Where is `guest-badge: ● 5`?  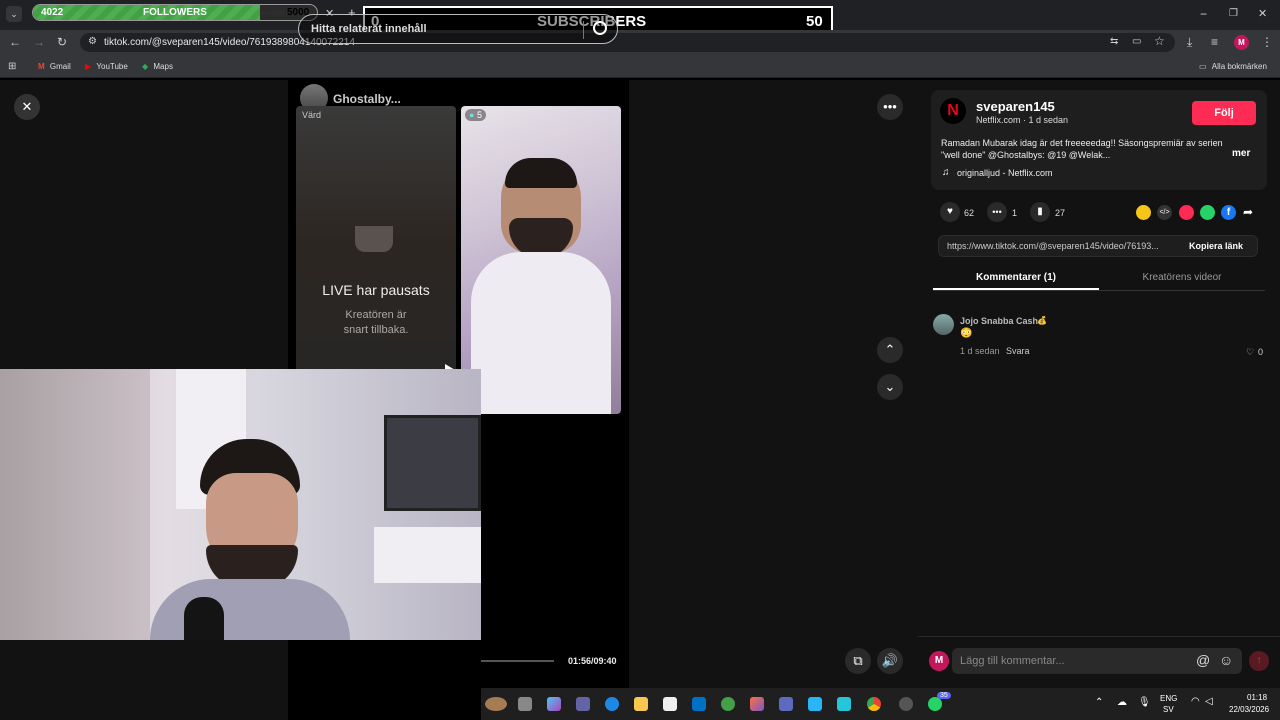 guest-badge: ● 5 is located at coordinates (475, 115).